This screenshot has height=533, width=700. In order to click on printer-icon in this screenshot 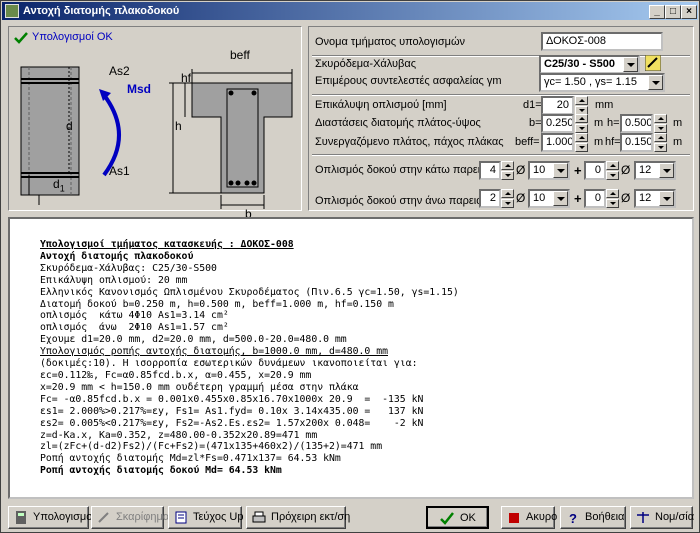, I will do `click(259, 517)`.